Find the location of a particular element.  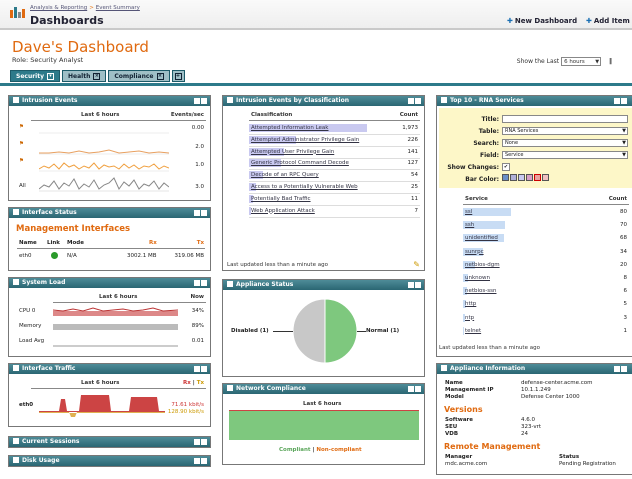

bar-color-label: Bar Color: is located at coordinates (482, 179).